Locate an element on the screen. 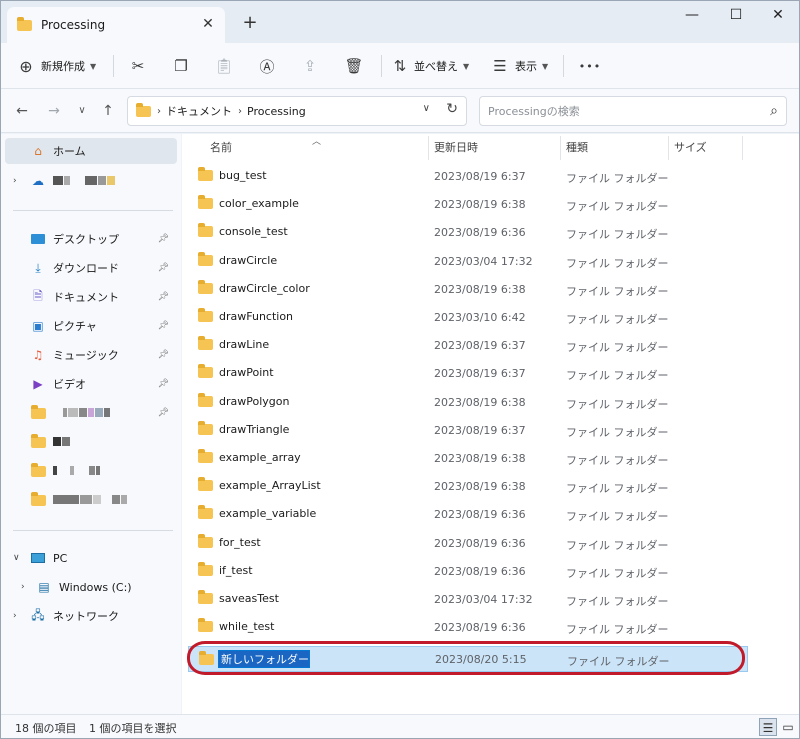  table-row: drawPolygon 2023/08/19 6:38 ファイル フォルダー is located at coordinates (468, 403).